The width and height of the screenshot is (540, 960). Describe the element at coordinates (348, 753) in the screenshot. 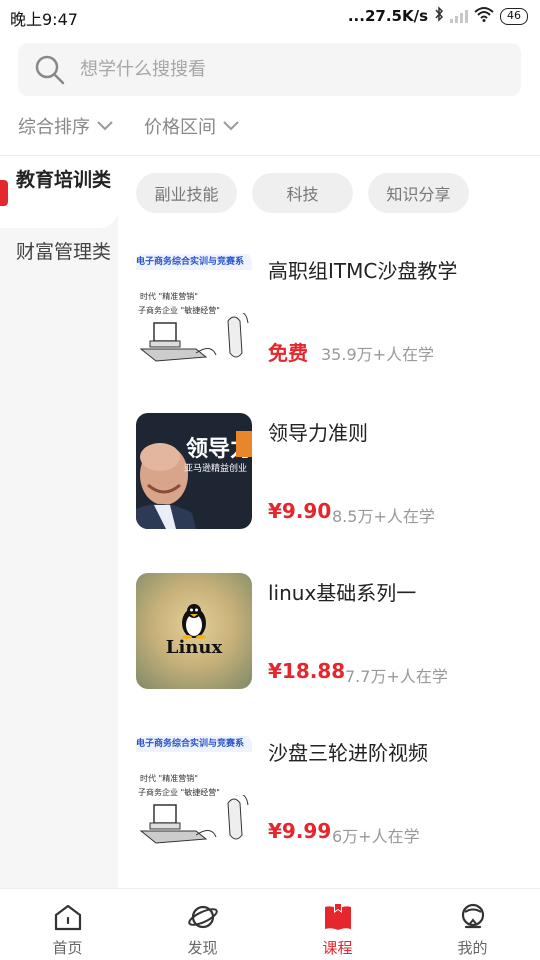

I see `course-title: 沙盘三轮进阶视频` at that location.